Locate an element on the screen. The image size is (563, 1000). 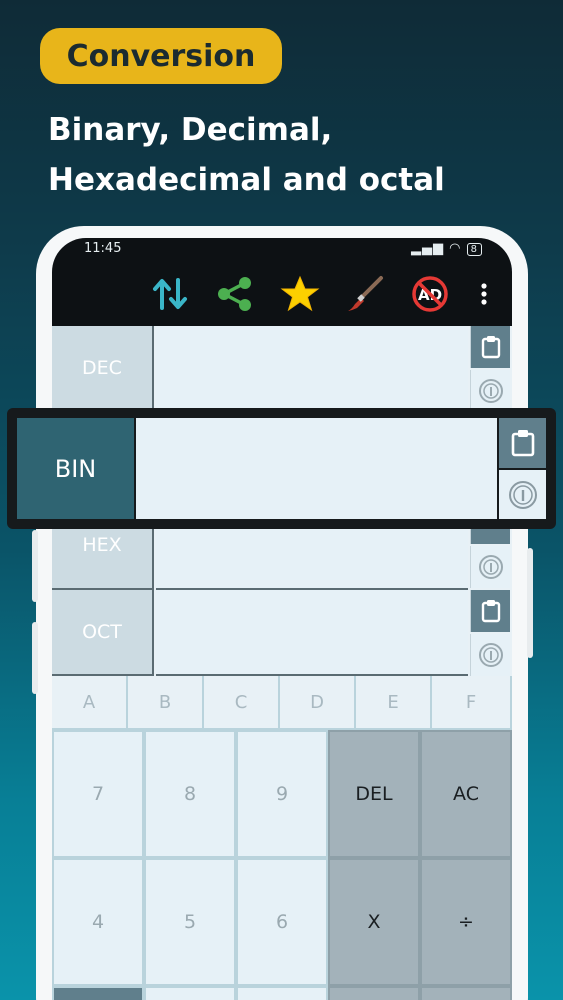
headline-line-1: Binary, Decimal, is located at coordinates (190, 130).